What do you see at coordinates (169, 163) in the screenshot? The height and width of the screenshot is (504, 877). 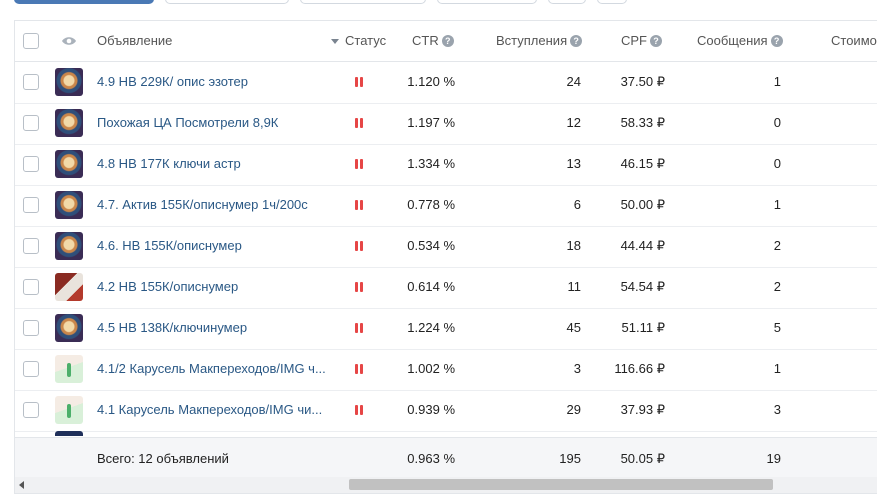 I see `ad-name-link: 4.8 НВ 177К ключи астр` at bounding box center [169, 163].